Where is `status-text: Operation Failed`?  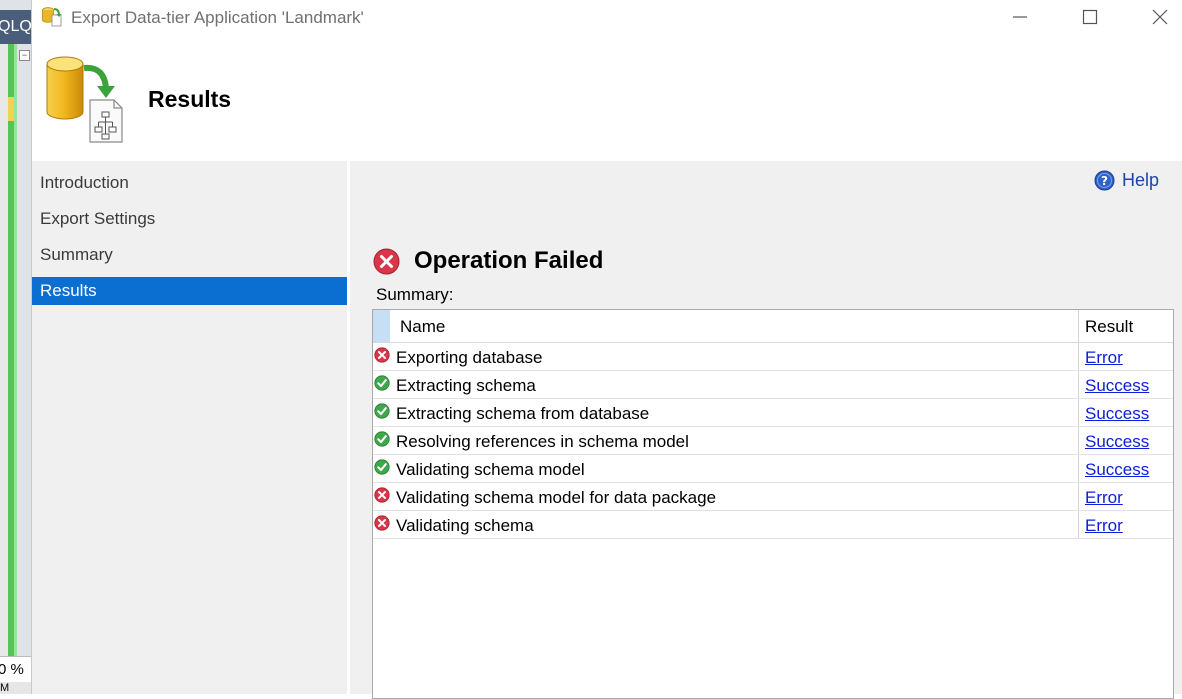
status-text: Operation Failed is located at coordinates (509, 260).